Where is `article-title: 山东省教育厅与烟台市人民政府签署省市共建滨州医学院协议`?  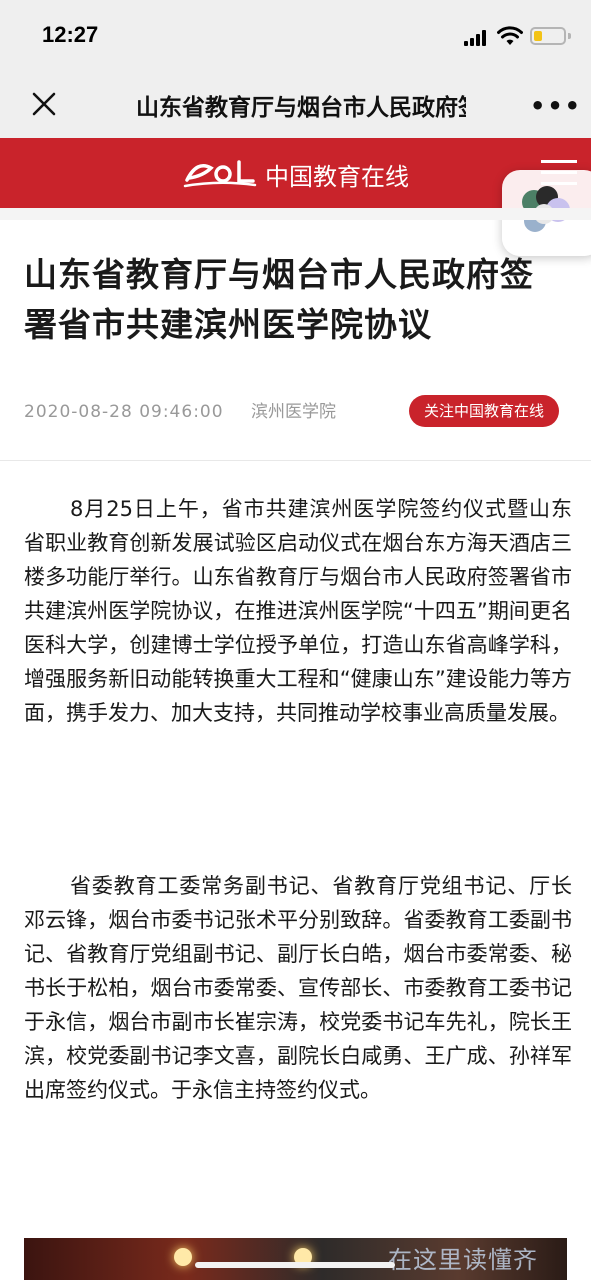
article-title: 山东省教育厅与烟台市人民政府签署省市共建滨州医学院协议 is located at coordinates (279, 299).